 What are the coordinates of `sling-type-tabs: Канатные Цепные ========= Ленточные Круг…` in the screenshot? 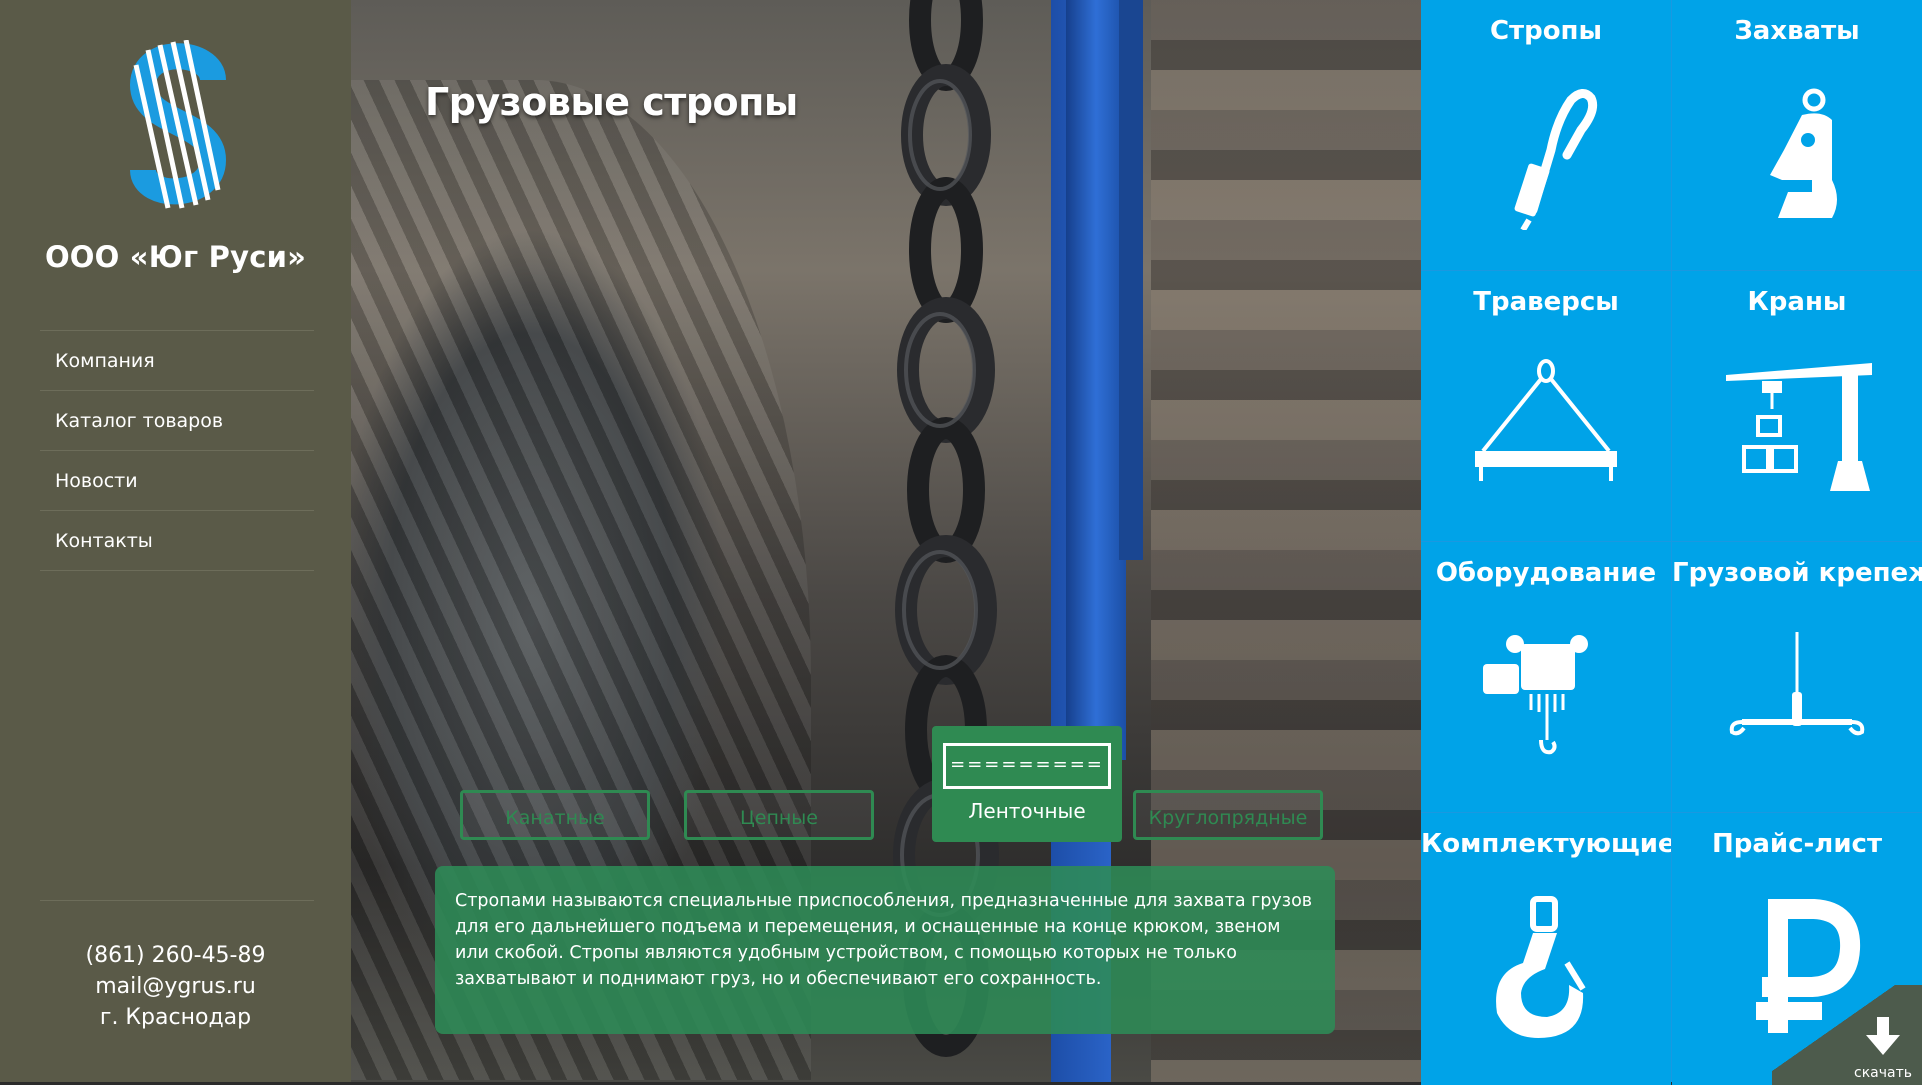 It's located at (891, 786).